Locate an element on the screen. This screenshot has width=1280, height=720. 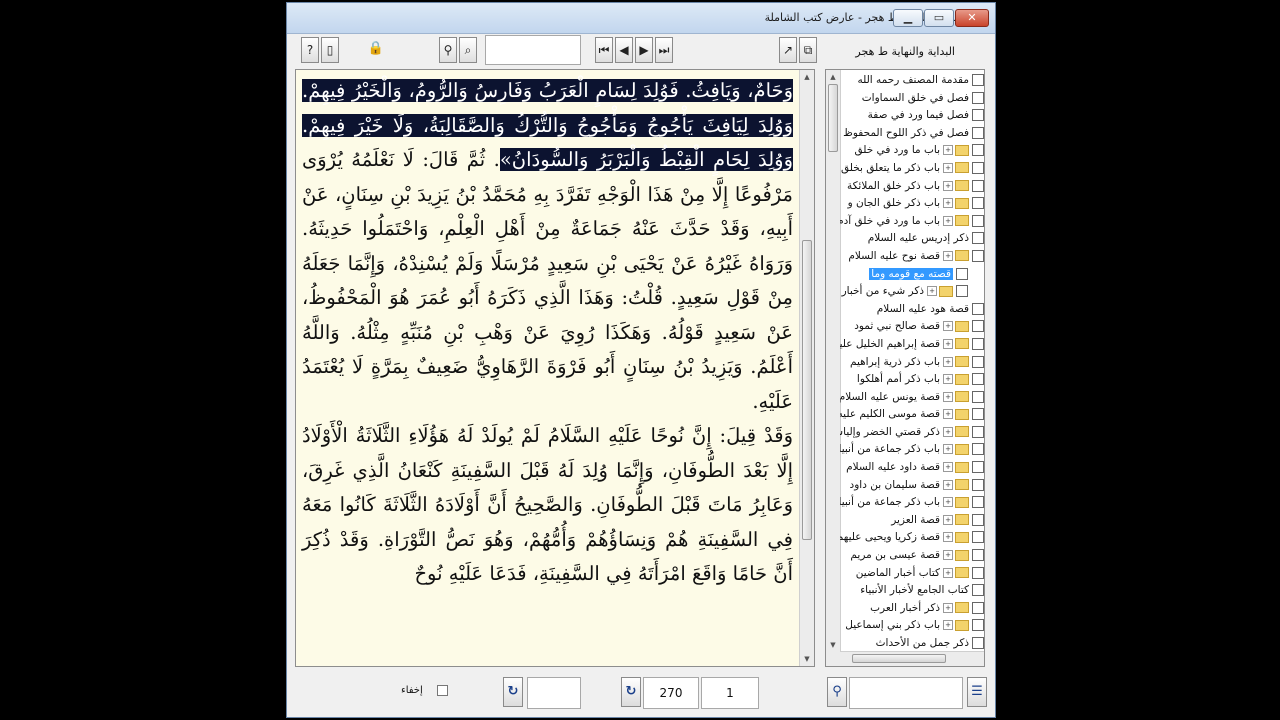
toc-item: +باب ذكر أمم أهلكوا is located at coordinates (912, 380).